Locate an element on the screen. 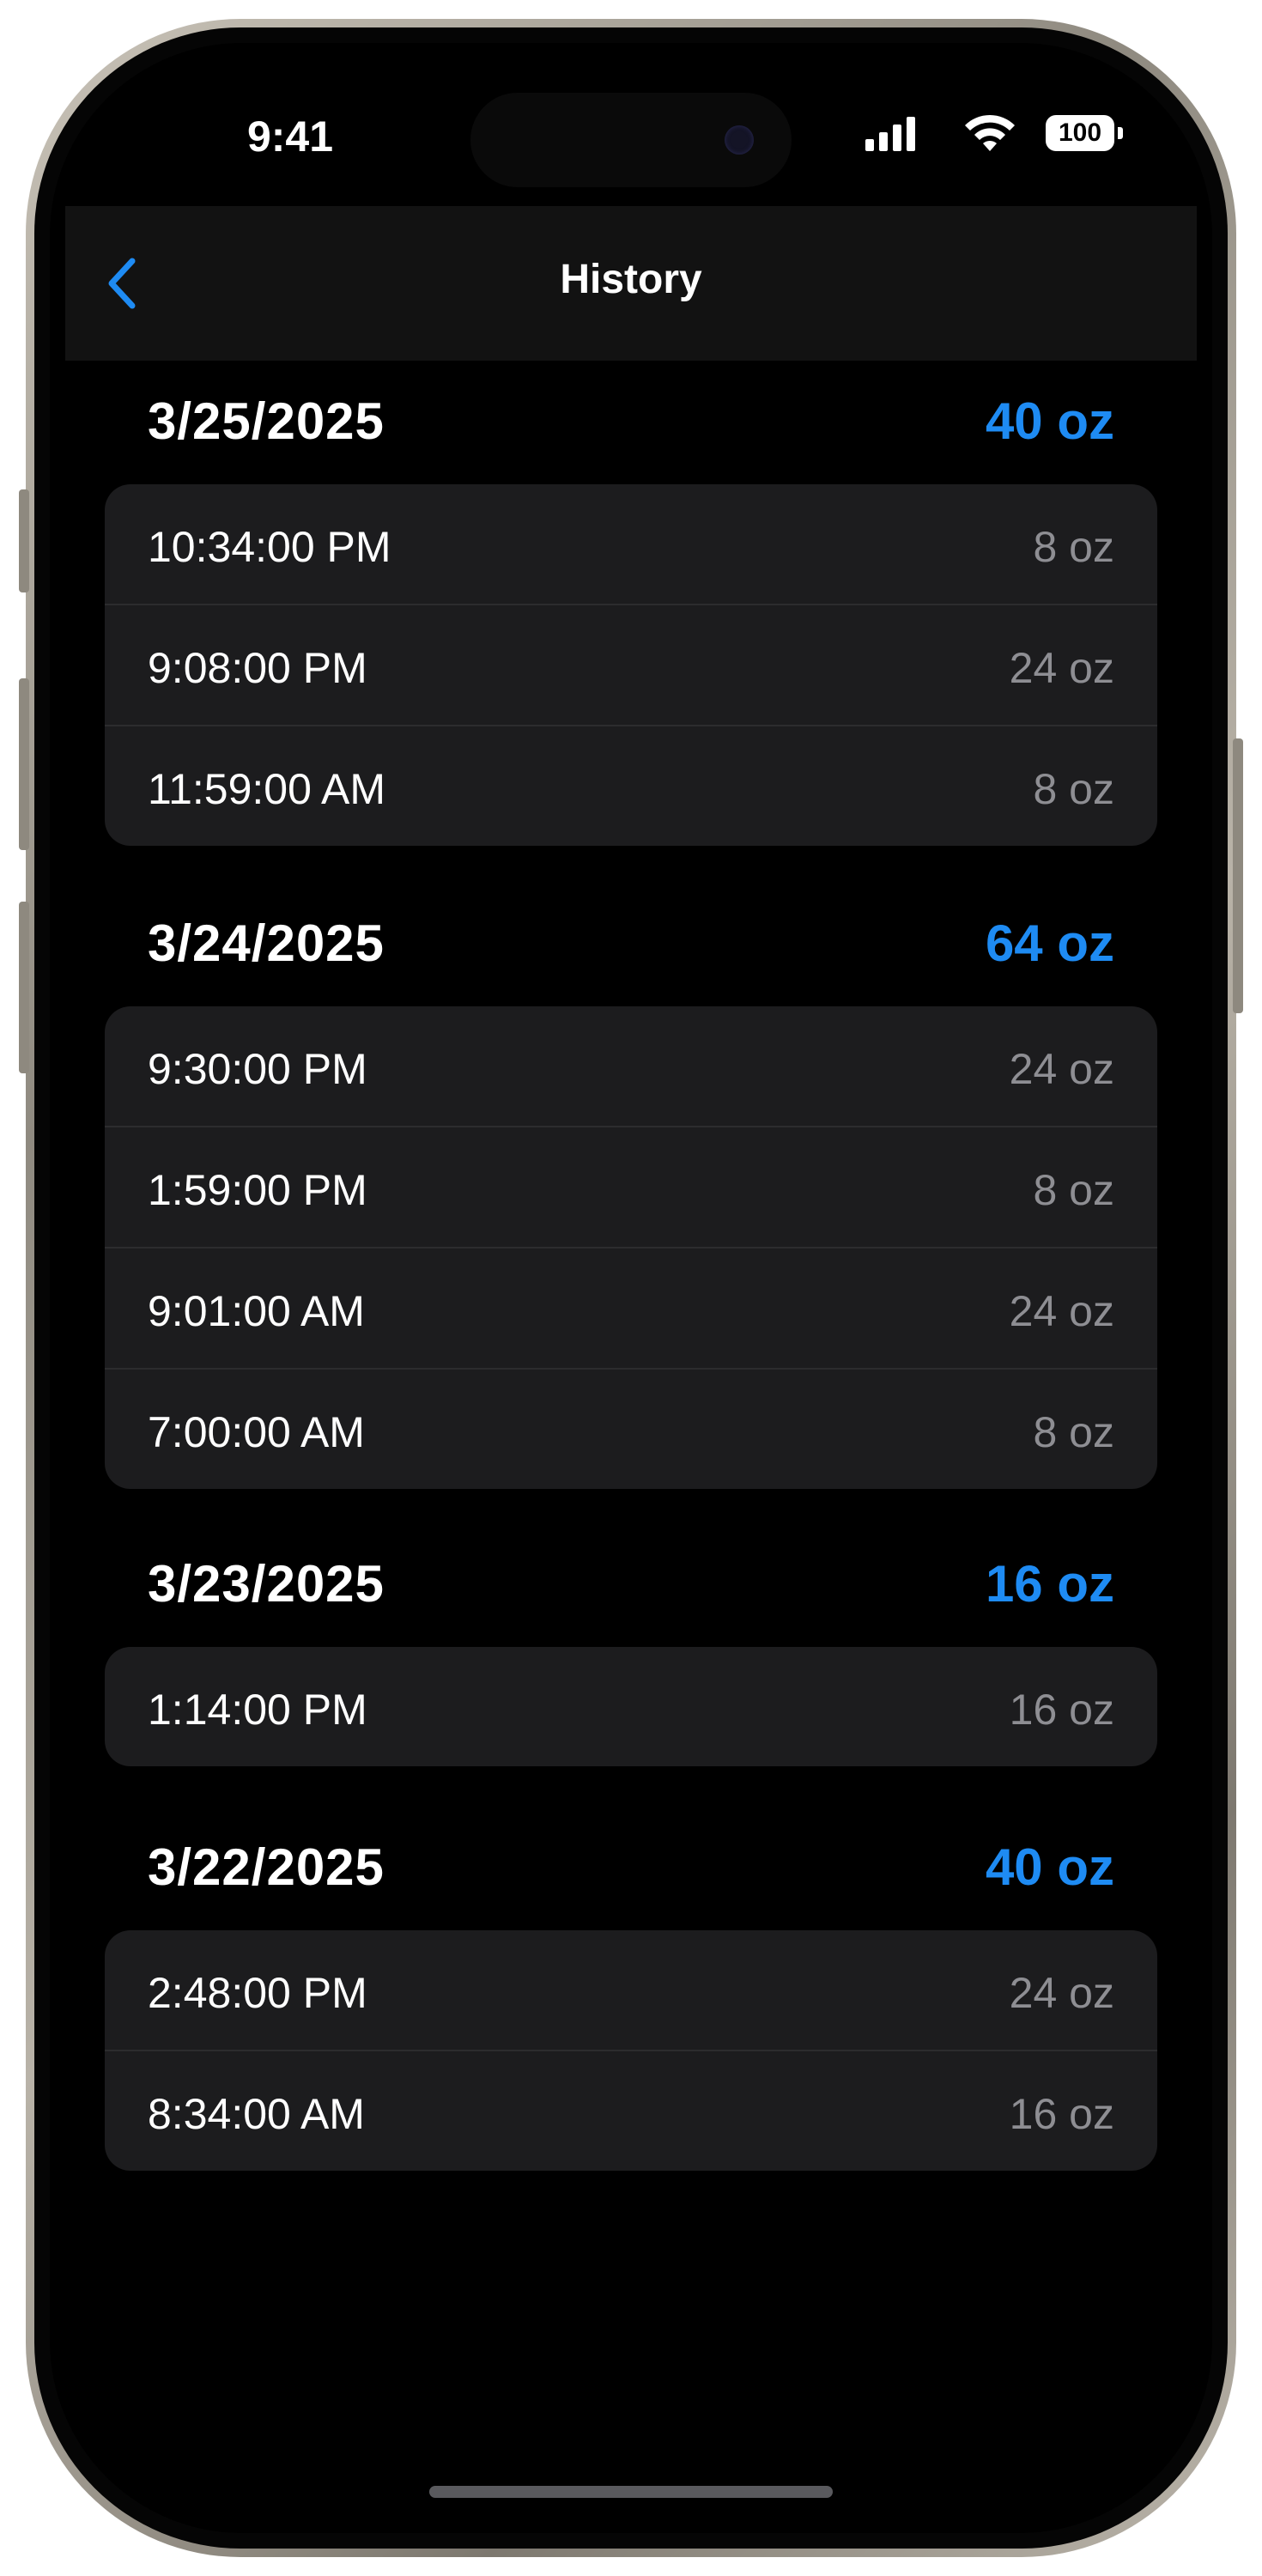  battery-icon: 100 is located at coordinates (1080, 133).